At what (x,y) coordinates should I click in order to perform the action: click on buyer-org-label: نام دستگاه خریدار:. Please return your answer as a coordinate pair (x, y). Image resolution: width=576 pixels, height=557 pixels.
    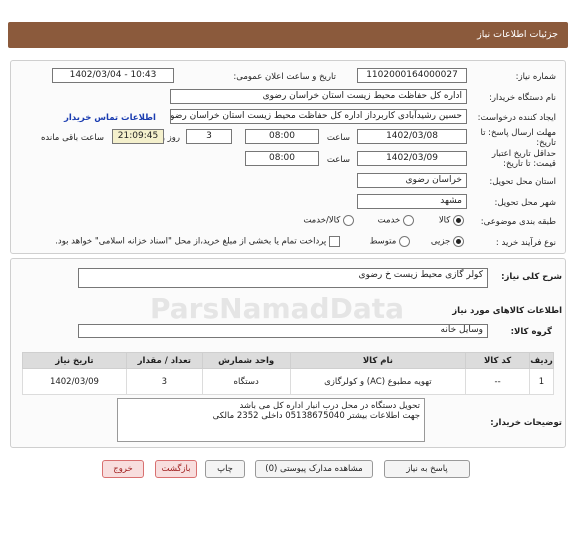
    Looking at the image, I should click on (522, 98).